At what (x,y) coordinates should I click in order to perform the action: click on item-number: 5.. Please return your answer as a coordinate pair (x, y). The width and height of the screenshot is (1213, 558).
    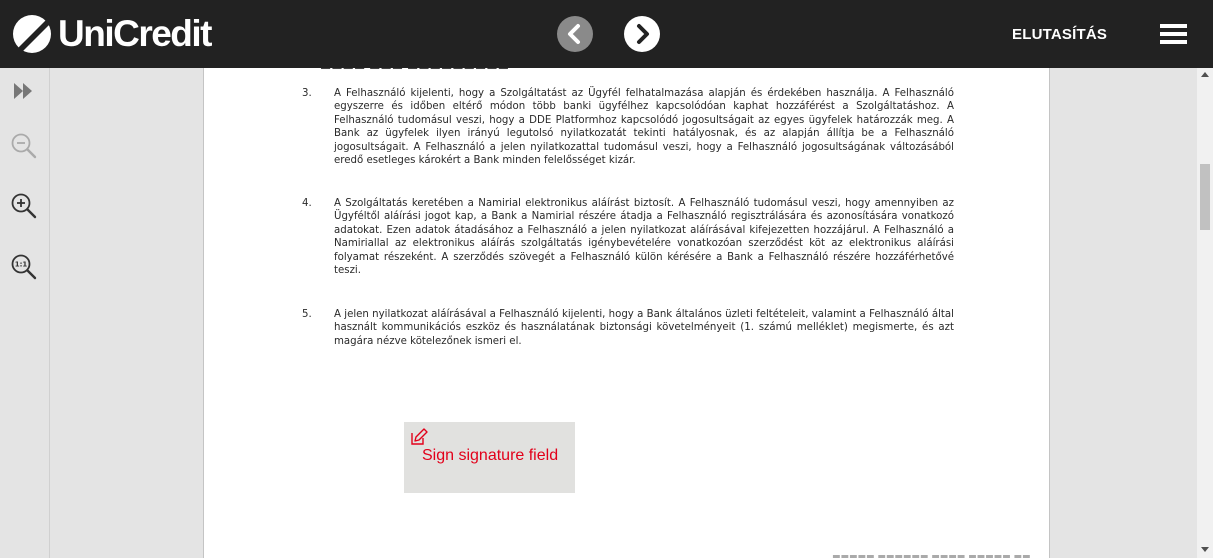
    Looking at the image, I should click on (307, 314).